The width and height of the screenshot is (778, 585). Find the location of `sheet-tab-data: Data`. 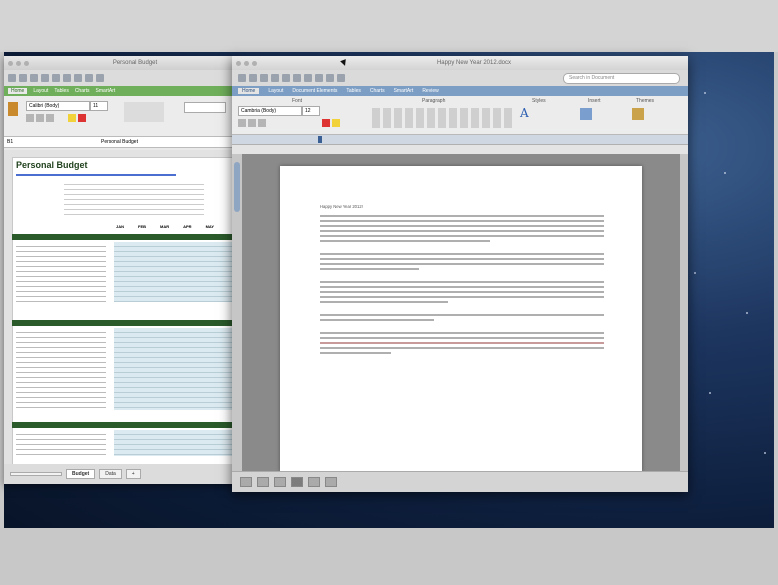

sheet-tab-data: Data is located at coordinates (110, 474).